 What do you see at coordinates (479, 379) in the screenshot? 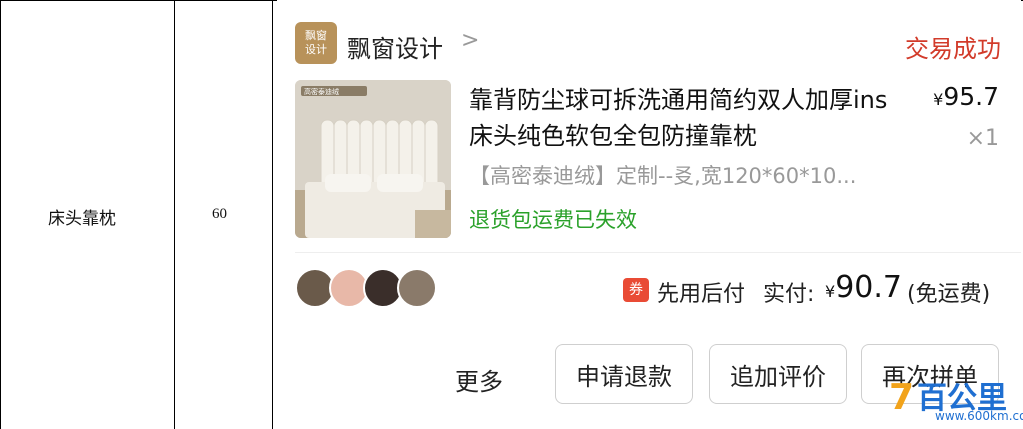
I see `more-link: 更多` at bounding box center [479, 379].